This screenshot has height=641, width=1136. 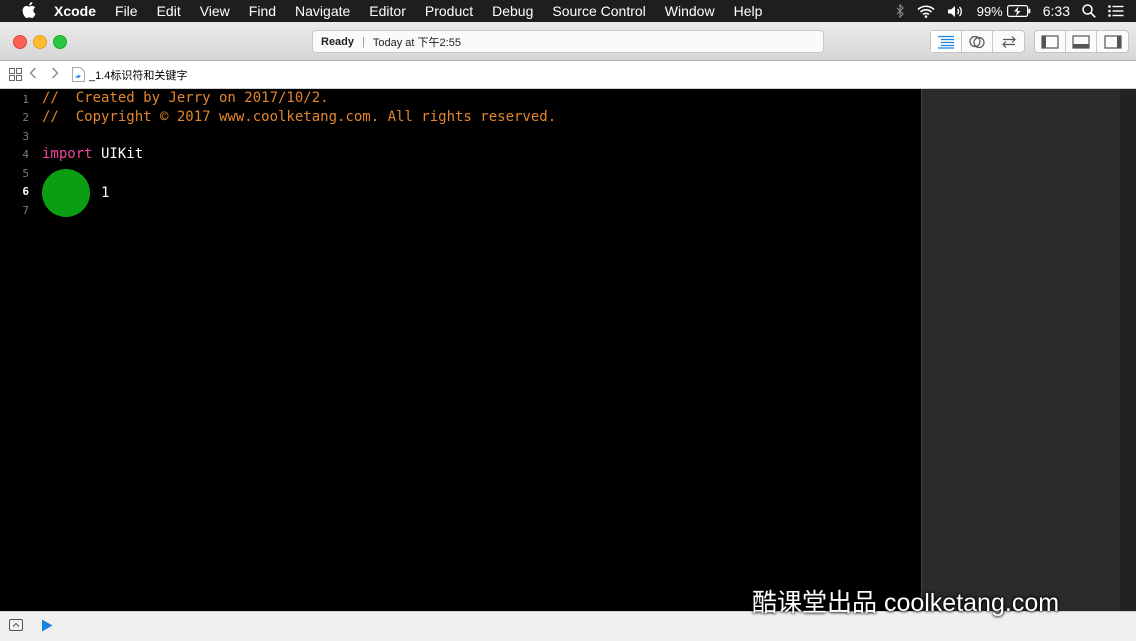 I want to click on volume-icon, so click(x=956, y=11).